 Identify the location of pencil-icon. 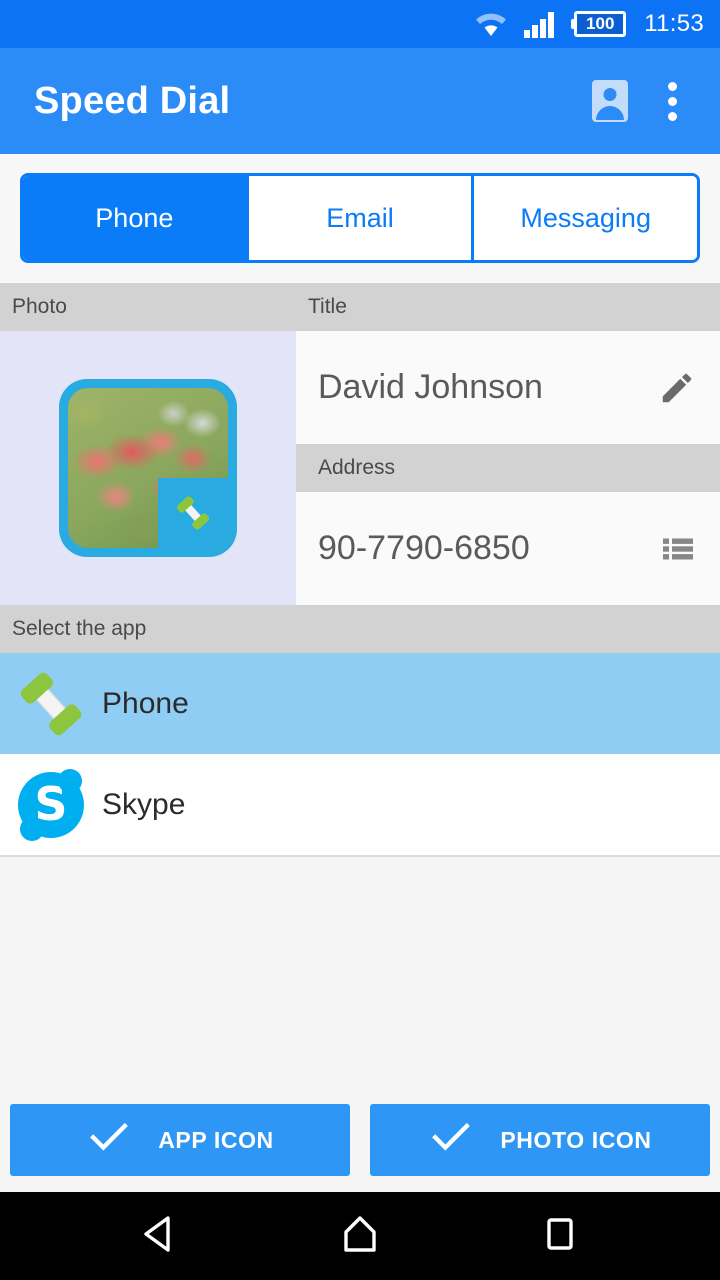
(677, 388).